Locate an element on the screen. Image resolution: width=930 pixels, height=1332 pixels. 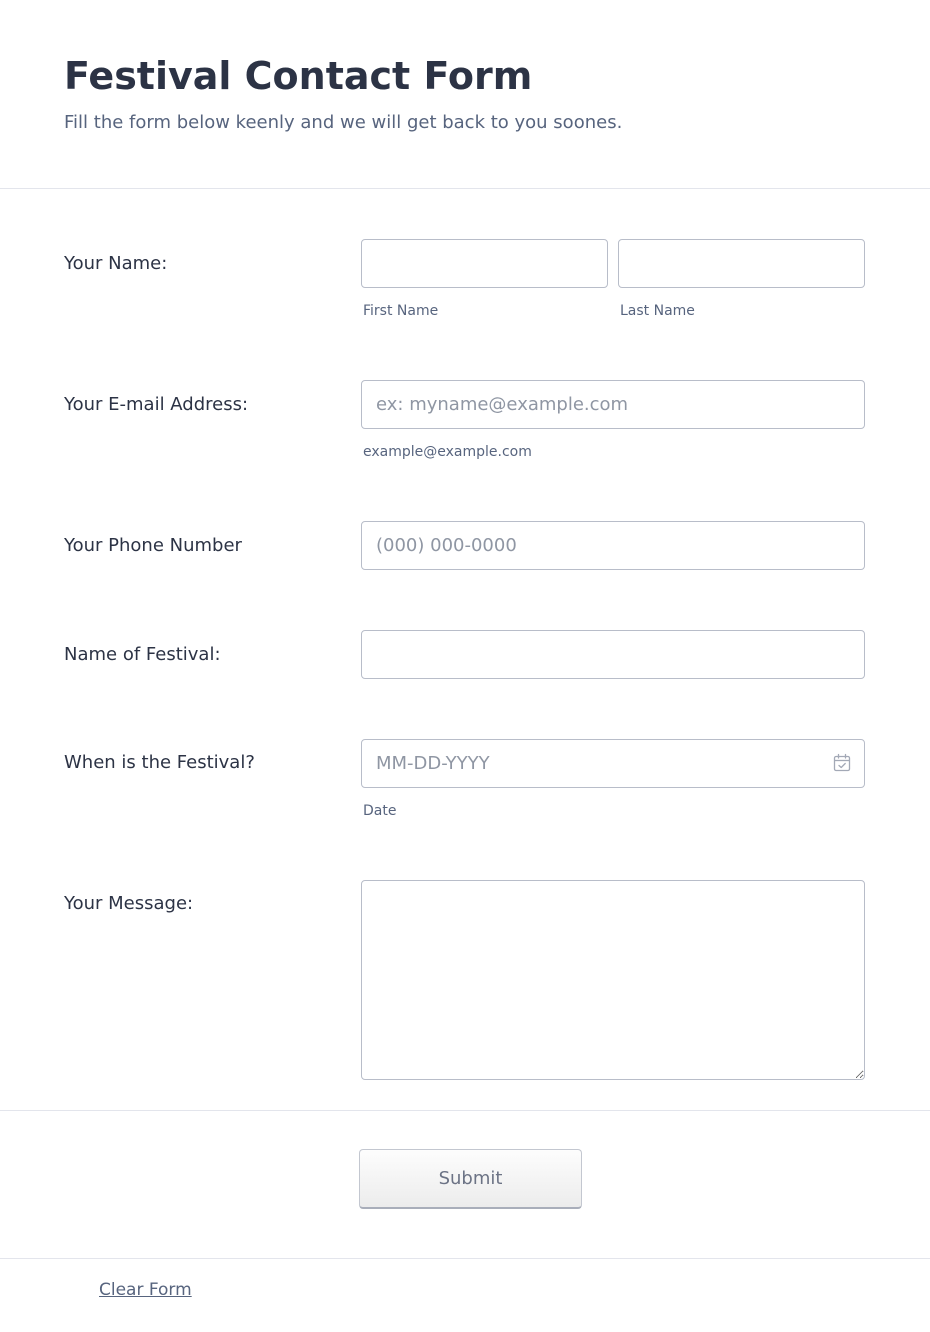
last-name-sublabel: Last Name is located at coordinates (657, 311).